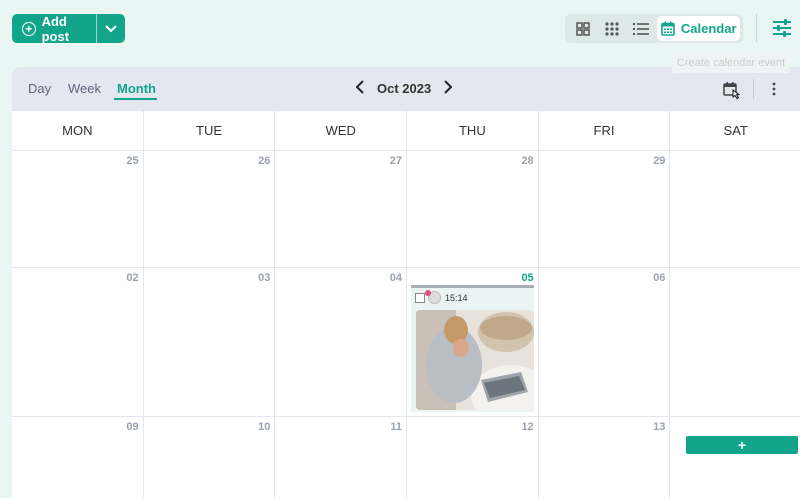 This screenshot has width=800, height=498. I want to click on current-period-label: Oct 2023, so click(404, 88).